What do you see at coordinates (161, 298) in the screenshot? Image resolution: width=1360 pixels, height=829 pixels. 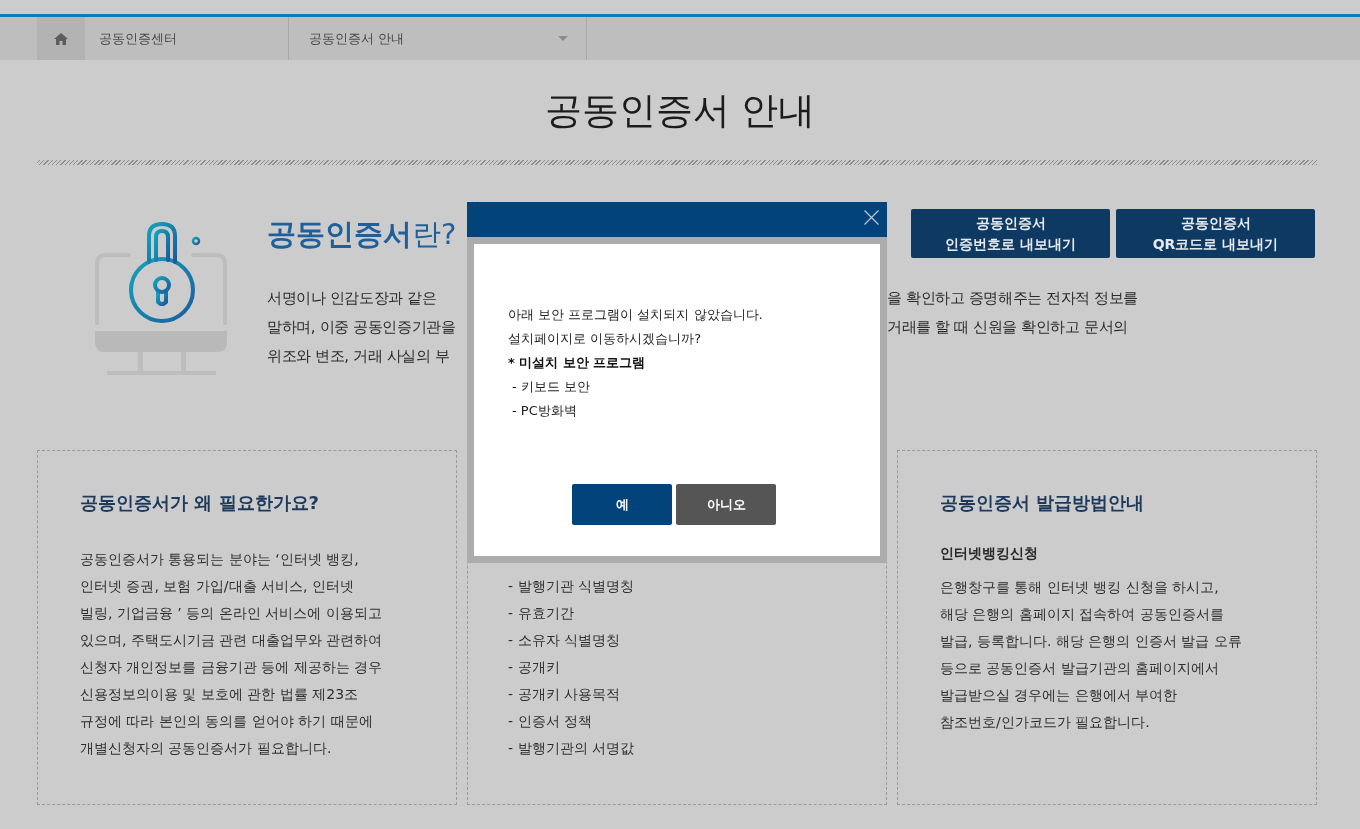 I see `lock-monitor-icon` at bounding box center [161, 298].